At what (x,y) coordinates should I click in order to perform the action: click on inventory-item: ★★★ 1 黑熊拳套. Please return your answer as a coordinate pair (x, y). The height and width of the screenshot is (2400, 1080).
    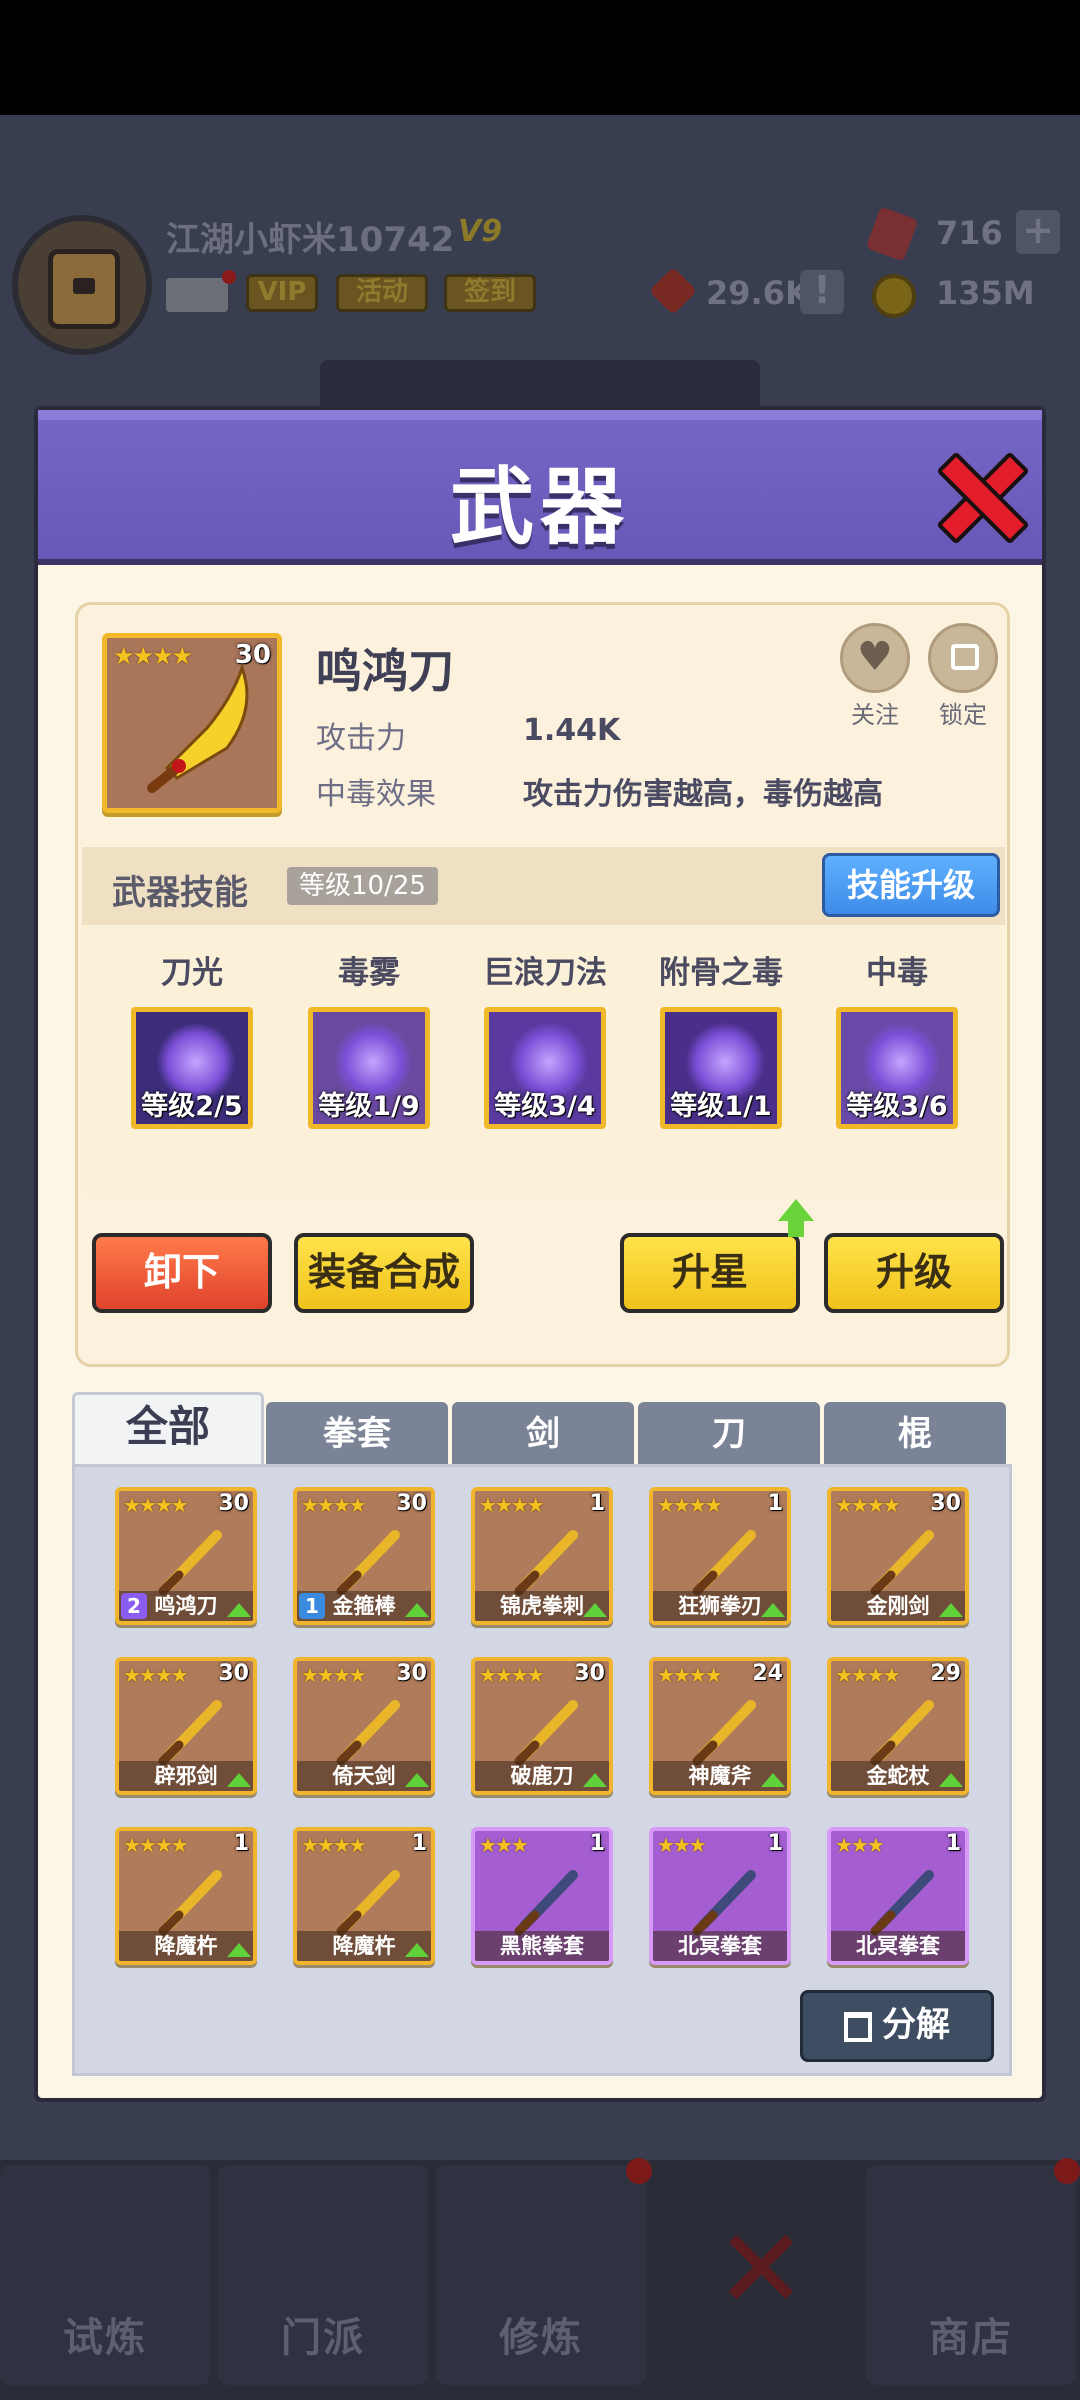
    Looking at the image, I should click on (542, 1896).